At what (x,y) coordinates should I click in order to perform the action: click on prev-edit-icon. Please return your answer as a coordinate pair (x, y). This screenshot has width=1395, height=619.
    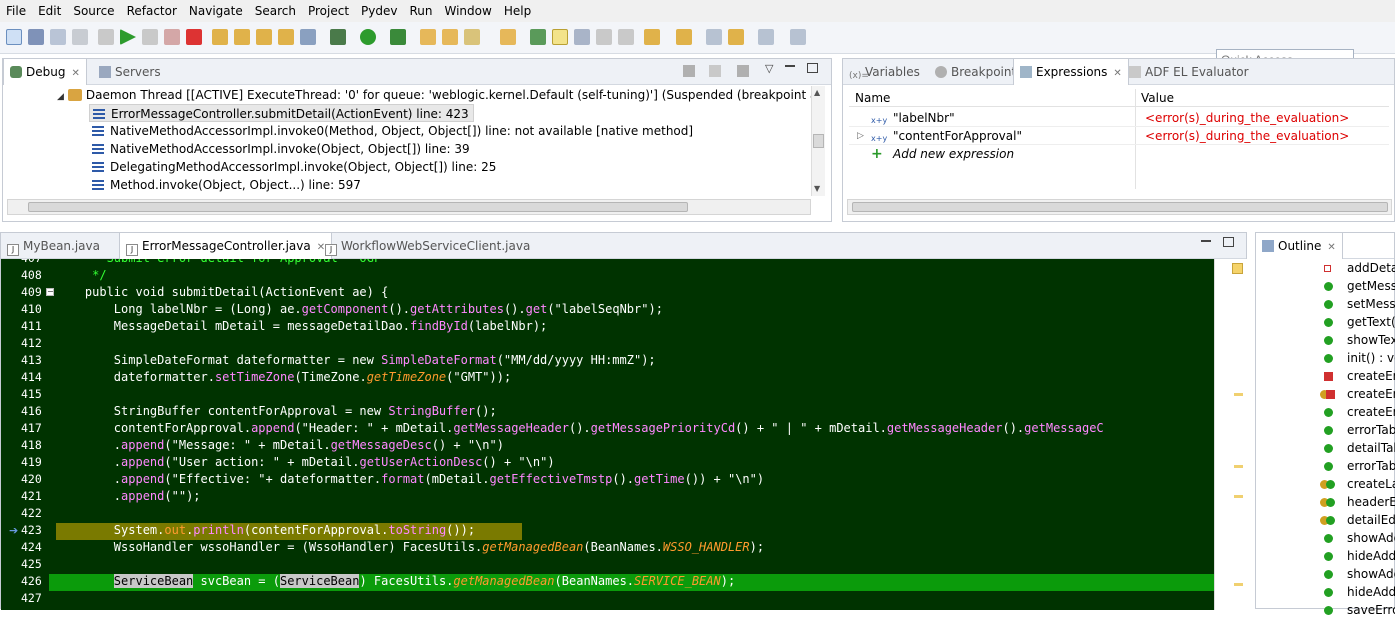
    Looking at the image, I should click on (684, 37).